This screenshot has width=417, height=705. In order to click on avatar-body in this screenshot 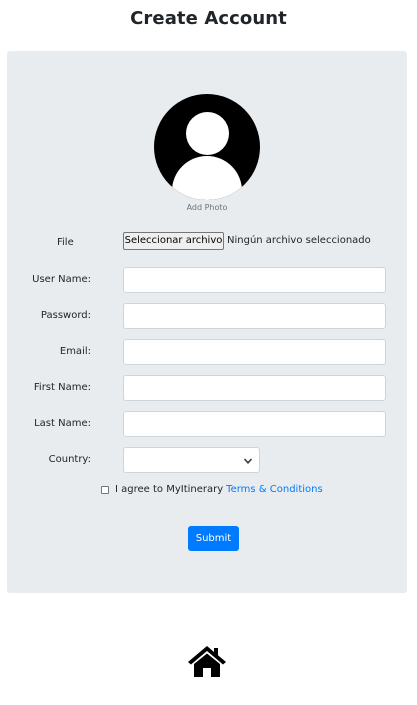, I will do `click(207, 178)`.